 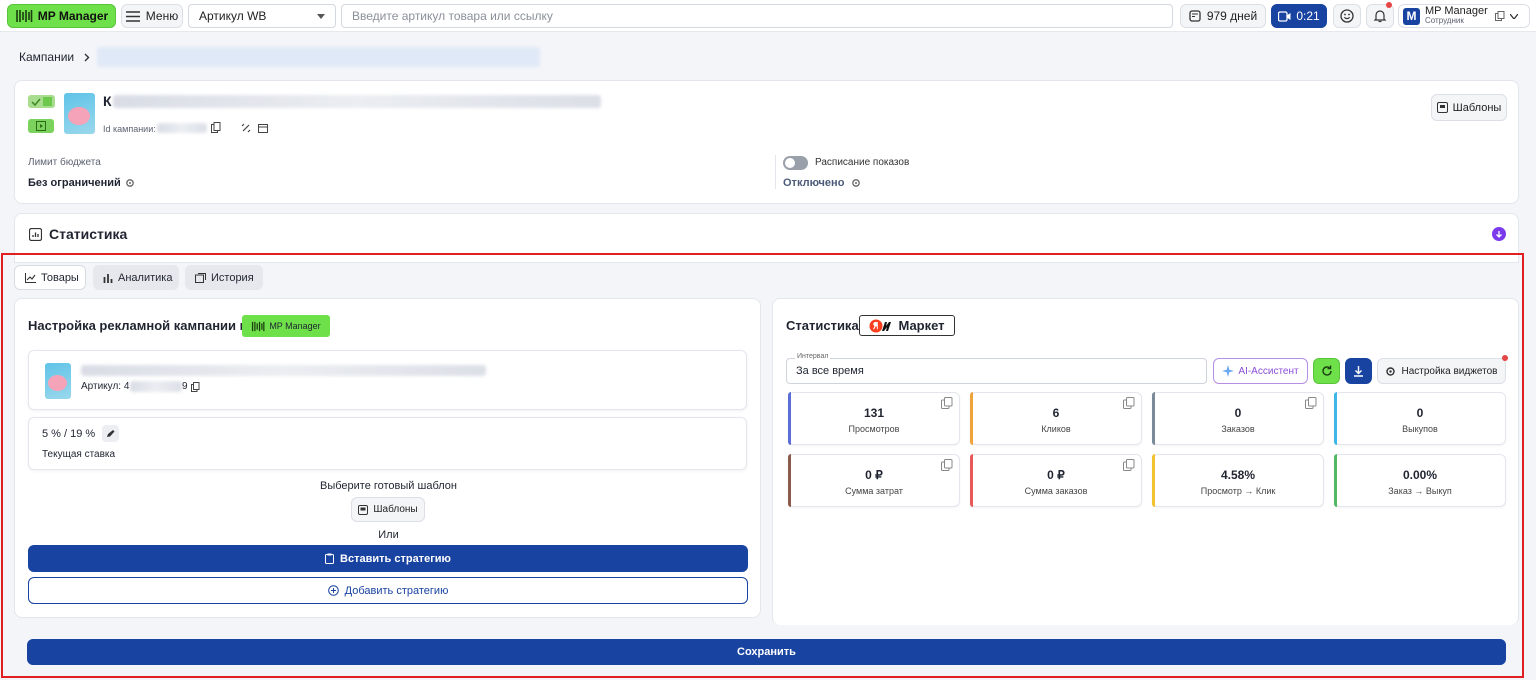 What do you see at coordinates (757, 16) in the screenshot?
I see `search-input: Введите артикул товара или ссылку` at bounding box center [757, 16].